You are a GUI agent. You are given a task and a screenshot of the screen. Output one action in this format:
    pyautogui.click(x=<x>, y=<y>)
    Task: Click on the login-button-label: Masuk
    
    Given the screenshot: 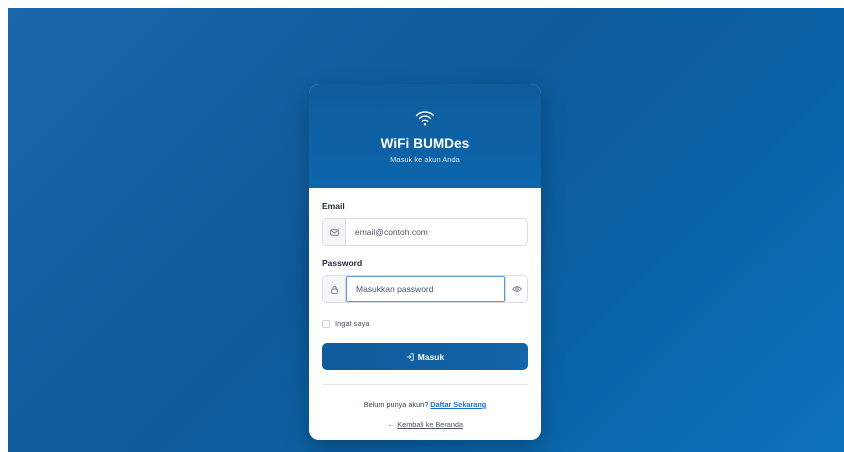 What is the action you would take?
    pyautogui.click(x=431, y=356)
    